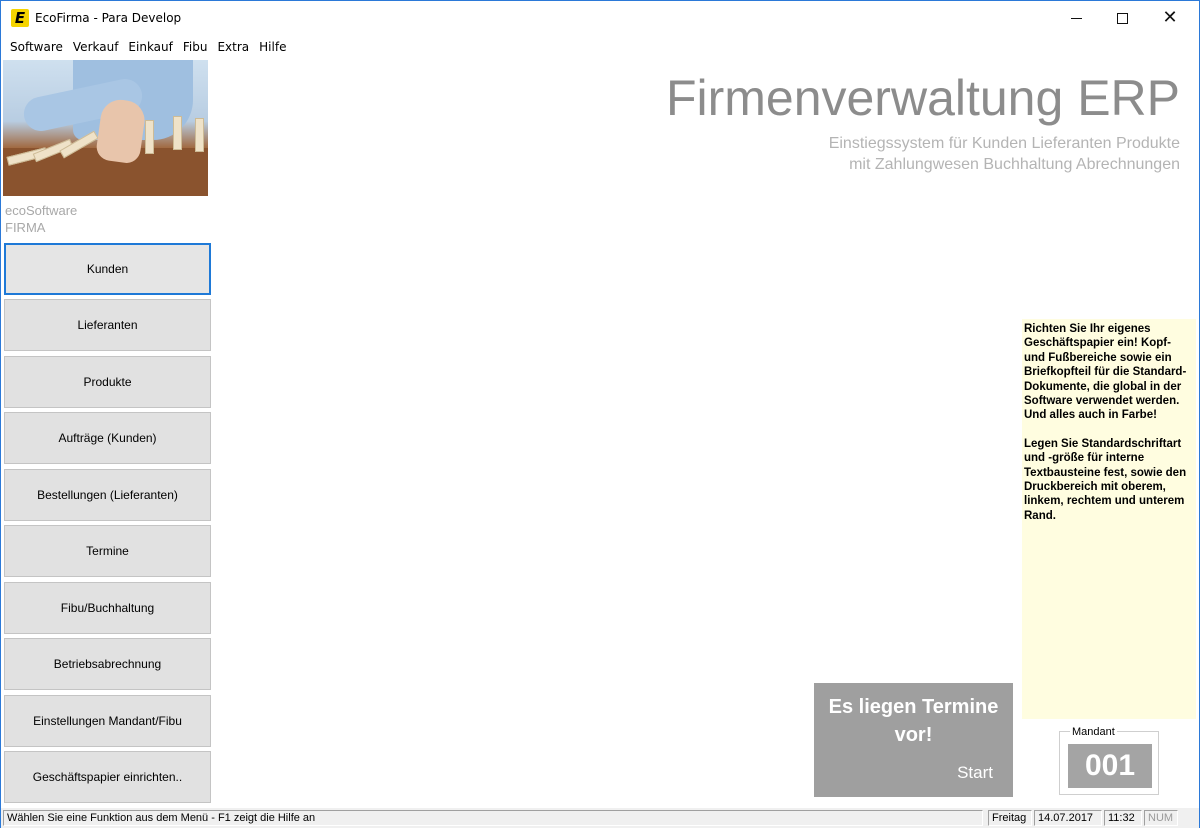  I want to click on geschaeftspapier-button: Geschäftspapier einrichten.., so click(107, 777).